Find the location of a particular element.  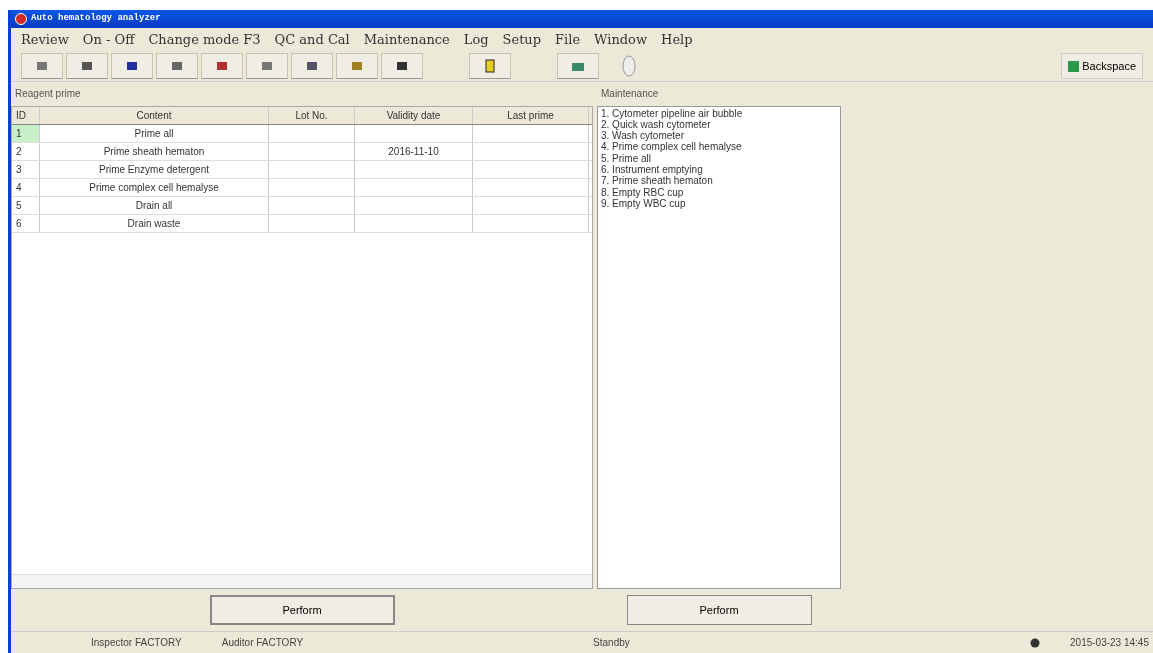

table-cell: 6 is located at coordinates (26, 223).